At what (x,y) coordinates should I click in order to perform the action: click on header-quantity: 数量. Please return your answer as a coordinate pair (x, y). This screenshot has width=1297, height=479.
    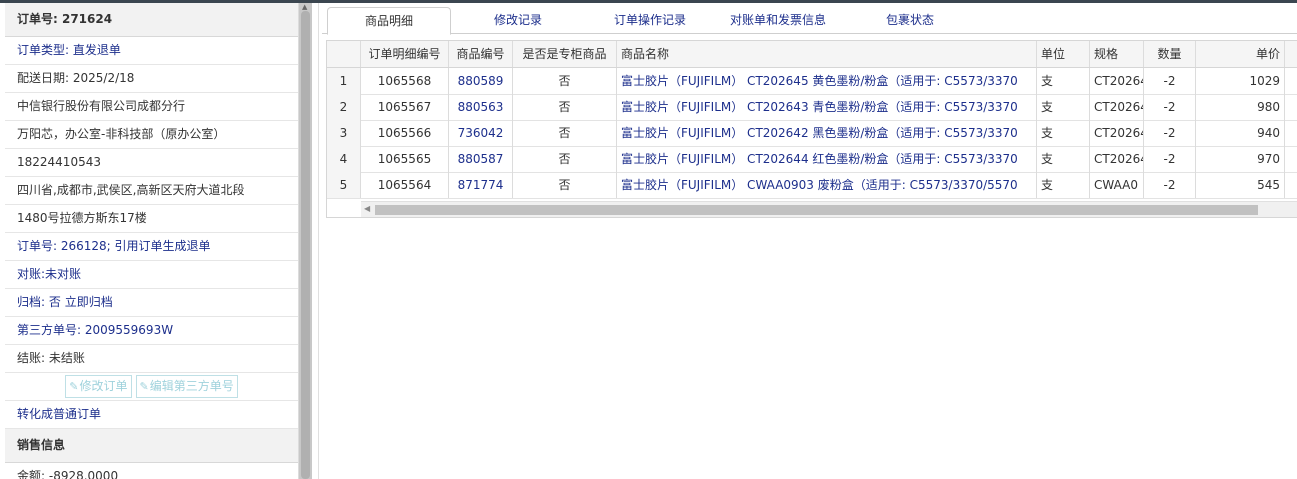
    Looking at the image, I should click on (1170, 54).